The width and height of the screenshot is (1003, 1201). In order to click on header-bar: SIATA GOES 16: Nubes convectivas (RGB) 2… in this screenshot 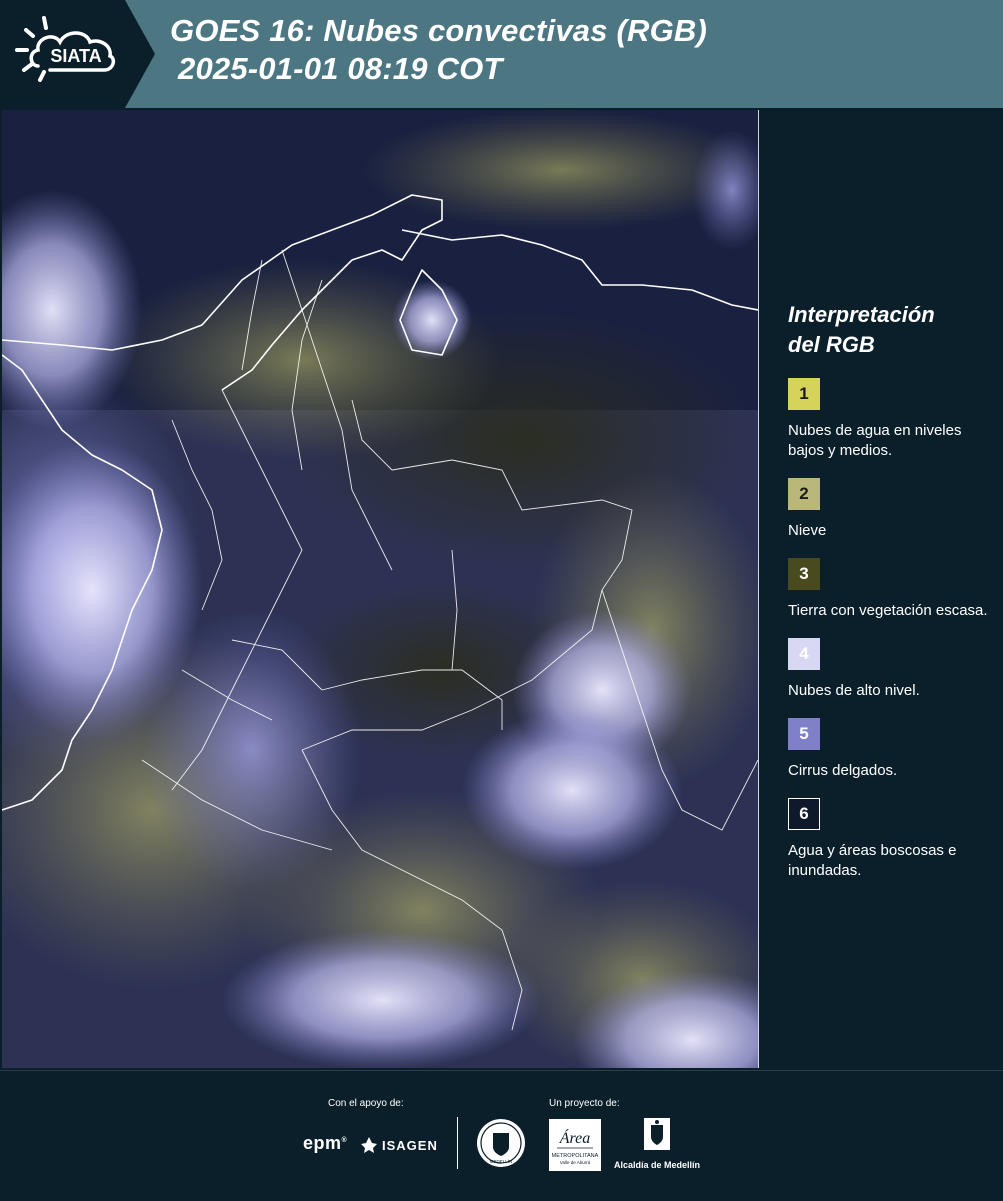, I will do `click(501, 54)`.